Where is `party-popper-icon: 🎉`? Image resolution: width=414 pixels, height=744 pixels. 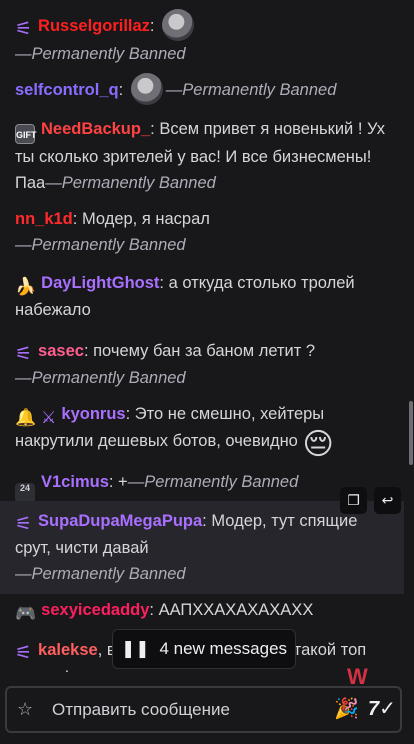 party-popper-icon: 🎉 is located at coordinates (346, 709).